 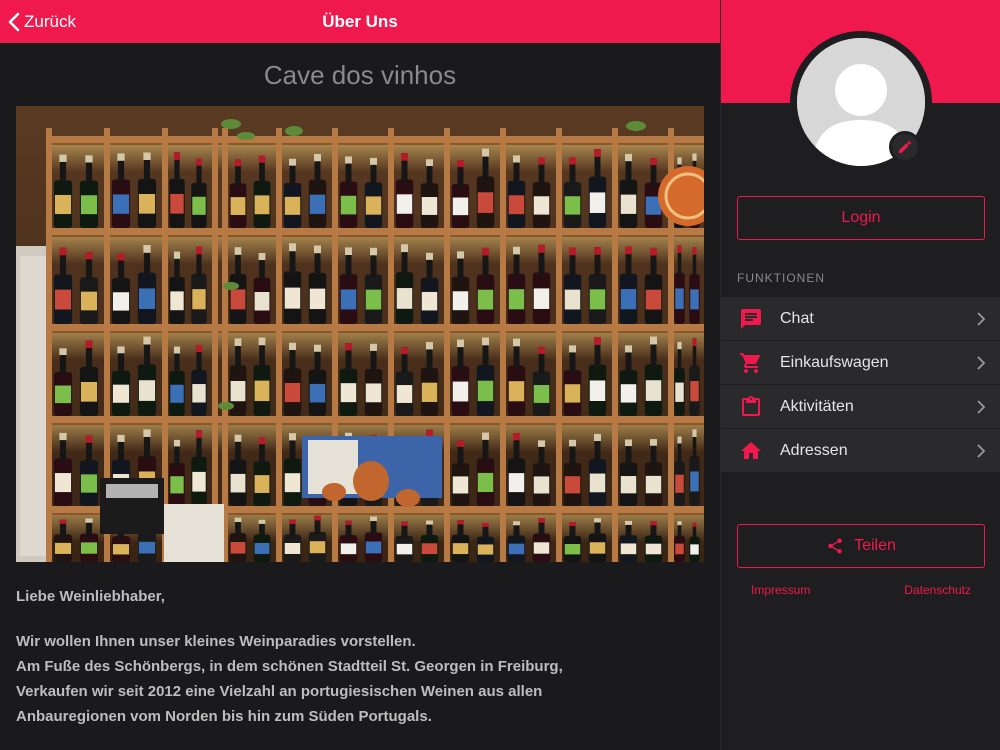 What do you see at coordinates (781, 278) in the screenshot?
I see `functions-section-label: FUNKTIONEN` at bounding box center [781, 278].